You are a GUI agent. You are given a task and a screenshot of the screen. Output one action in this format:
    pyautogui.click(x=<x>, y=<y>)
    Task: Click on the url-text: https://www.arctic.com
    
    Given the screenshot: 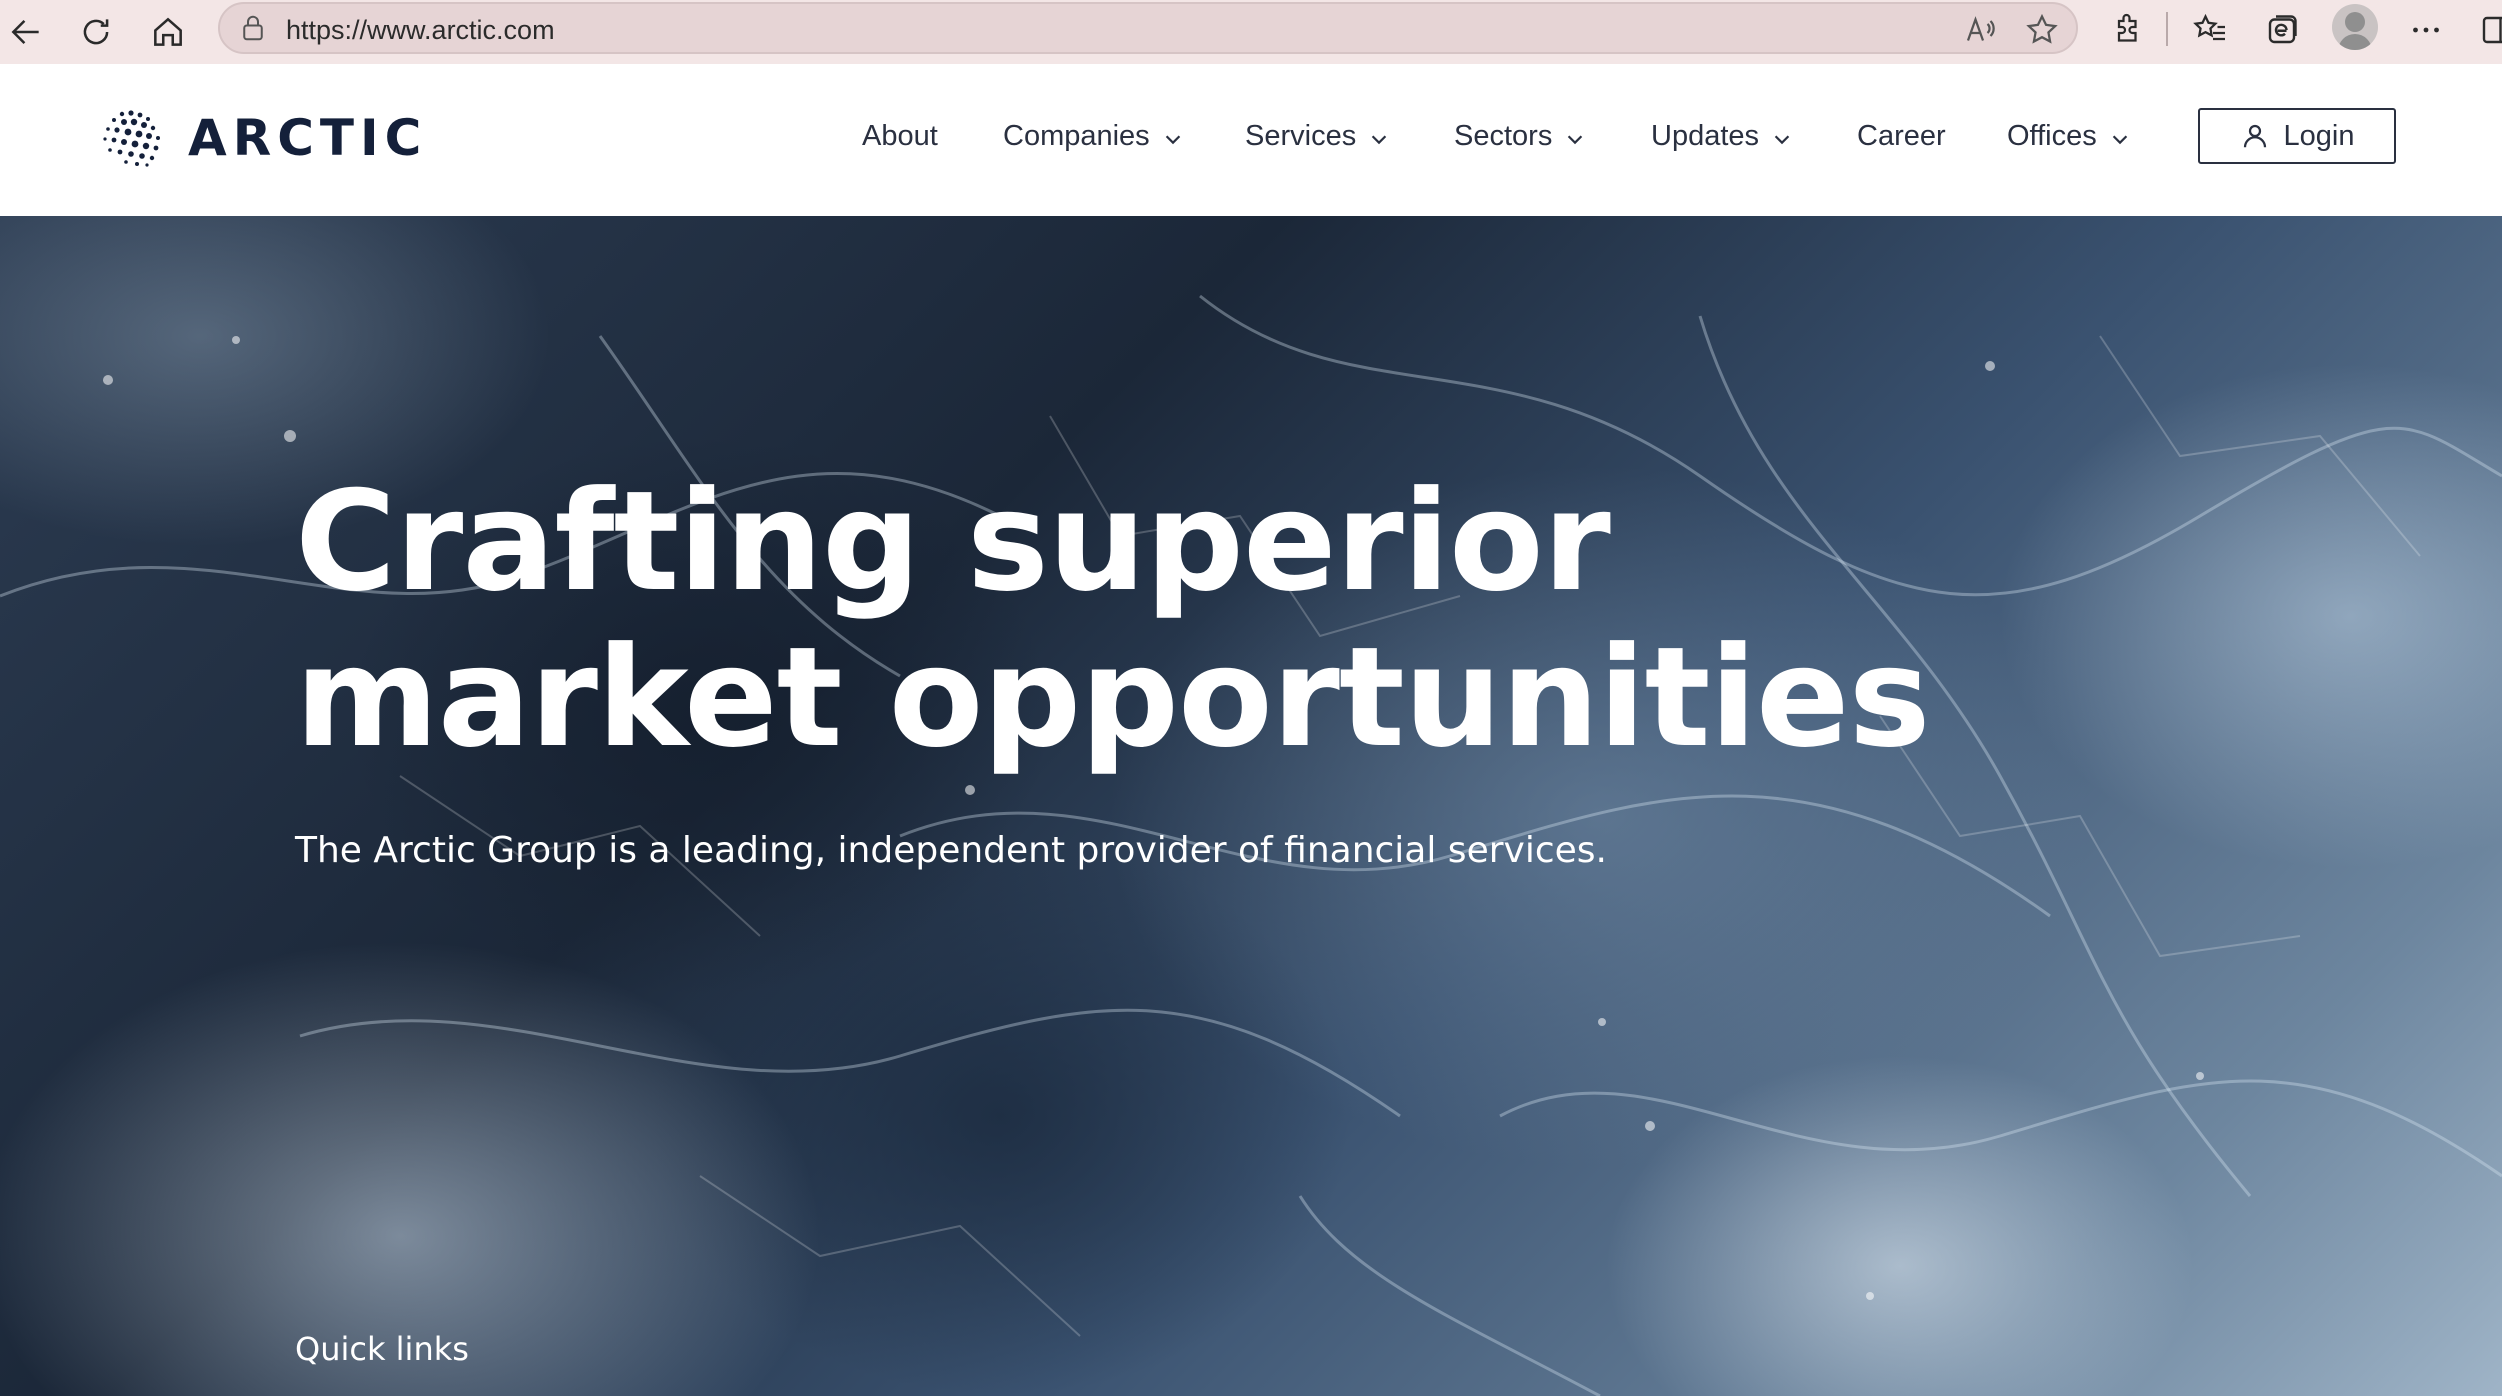 What is the action you would take?
    pyautogui.click(x=420, y=30)
    